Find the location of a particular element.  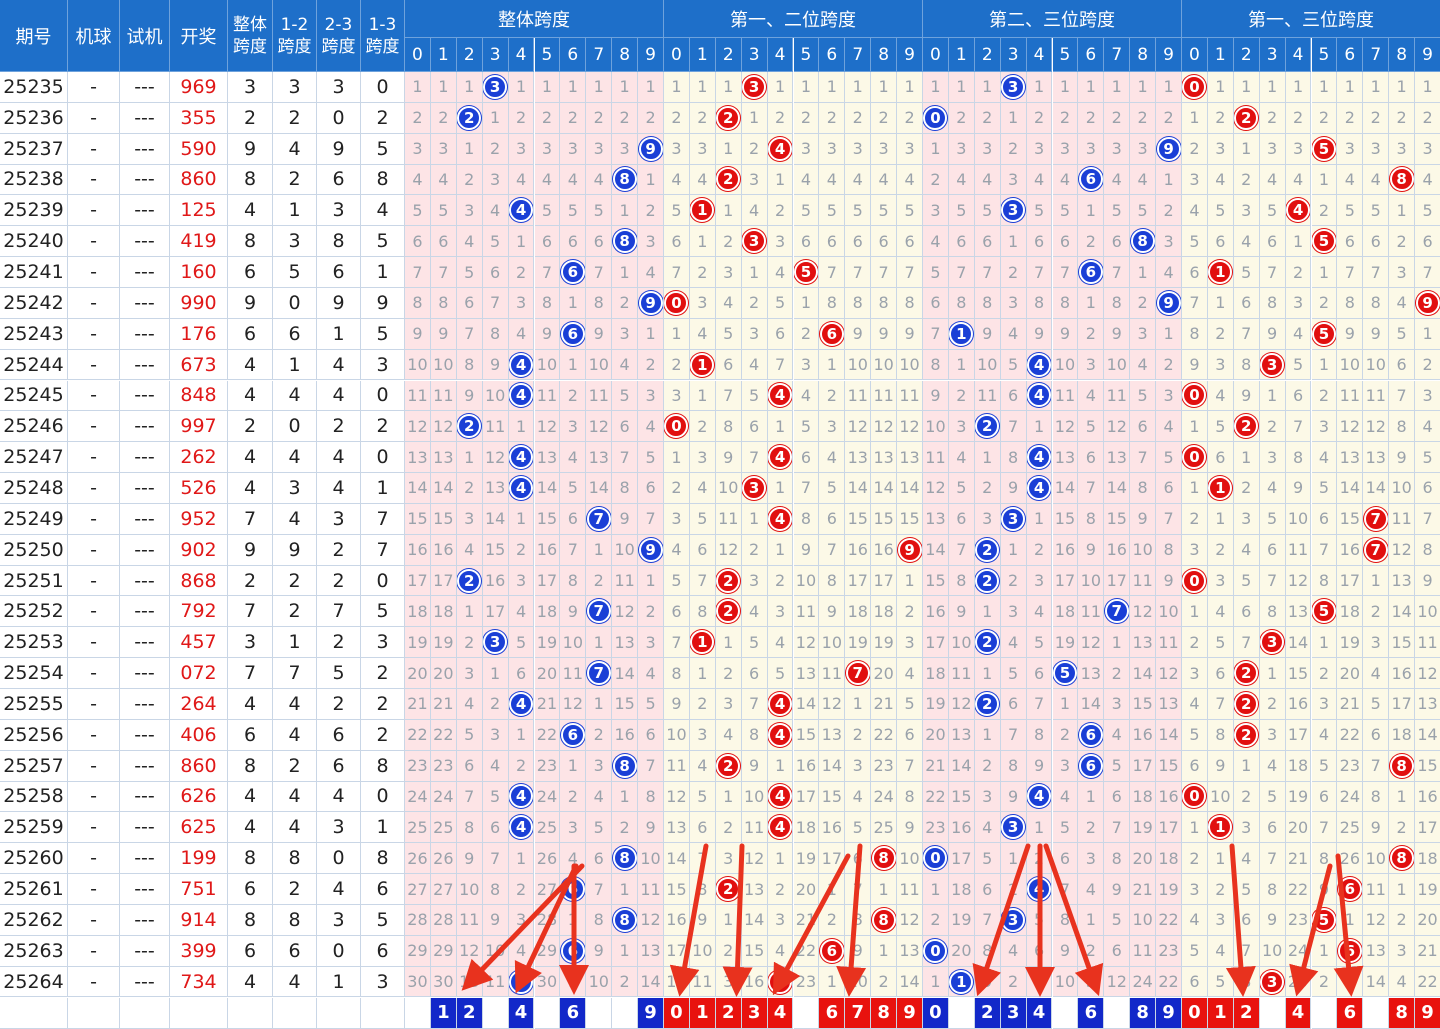

miss-count: 29 is located at coordinates (443, 951).